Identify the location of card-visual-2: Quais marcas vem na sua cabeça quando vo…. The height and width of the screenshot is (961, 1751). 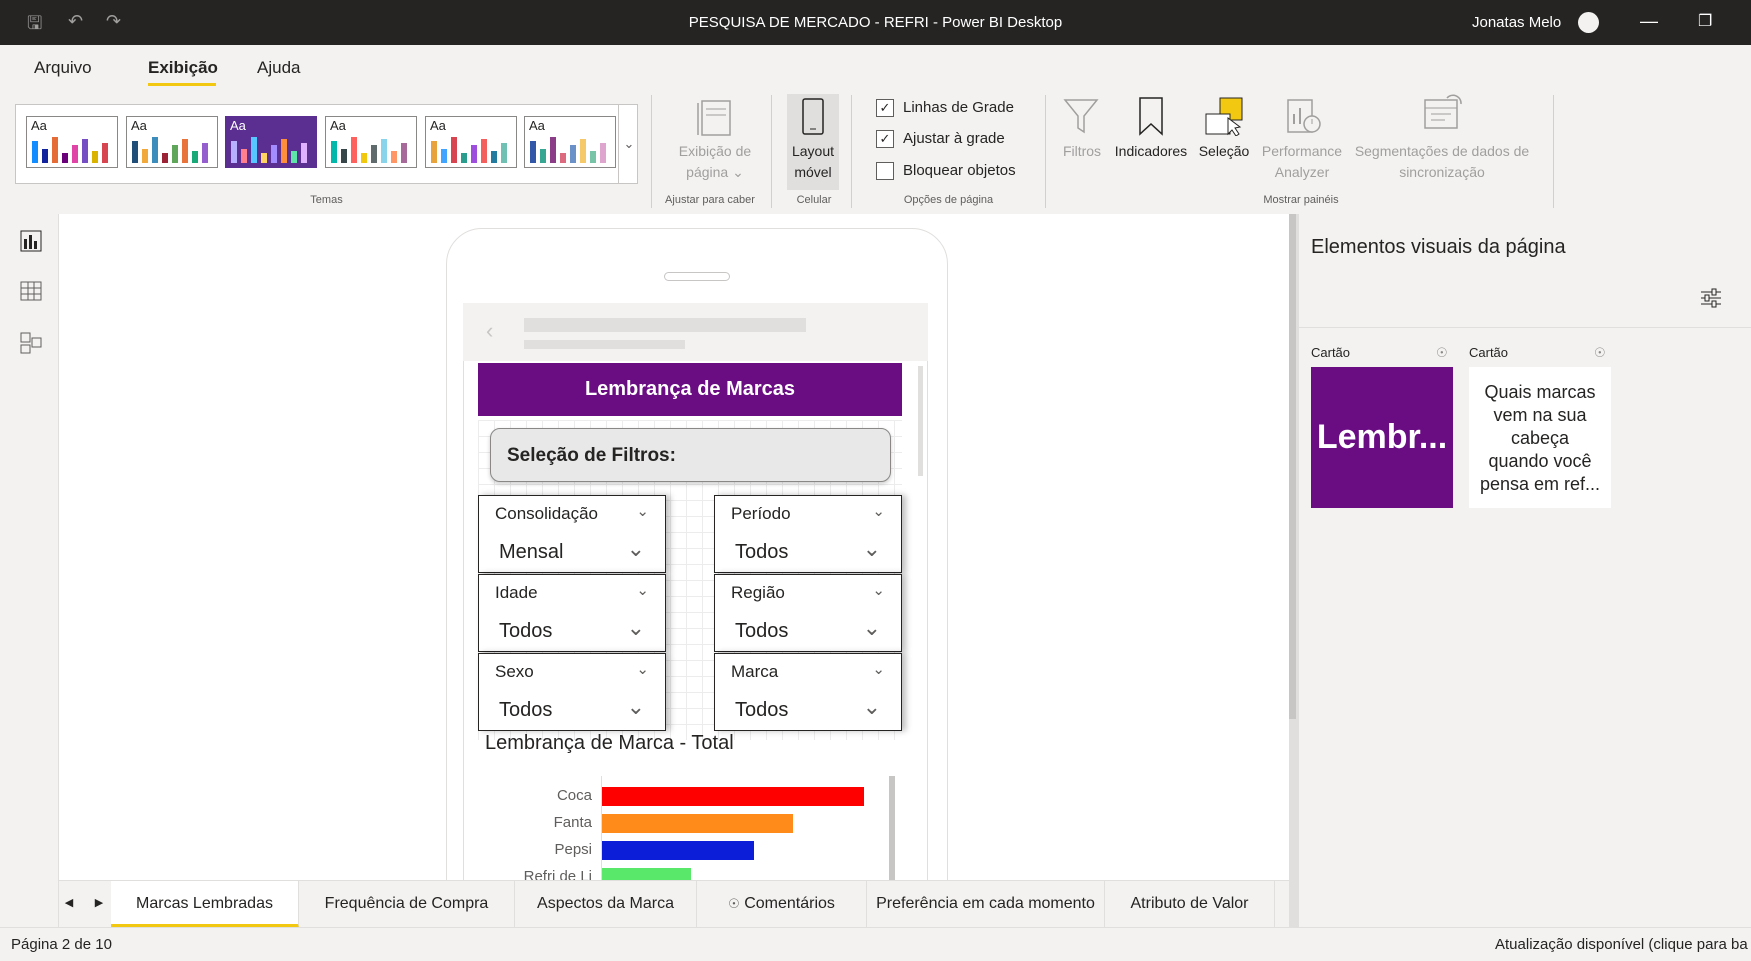
(1540, 437).